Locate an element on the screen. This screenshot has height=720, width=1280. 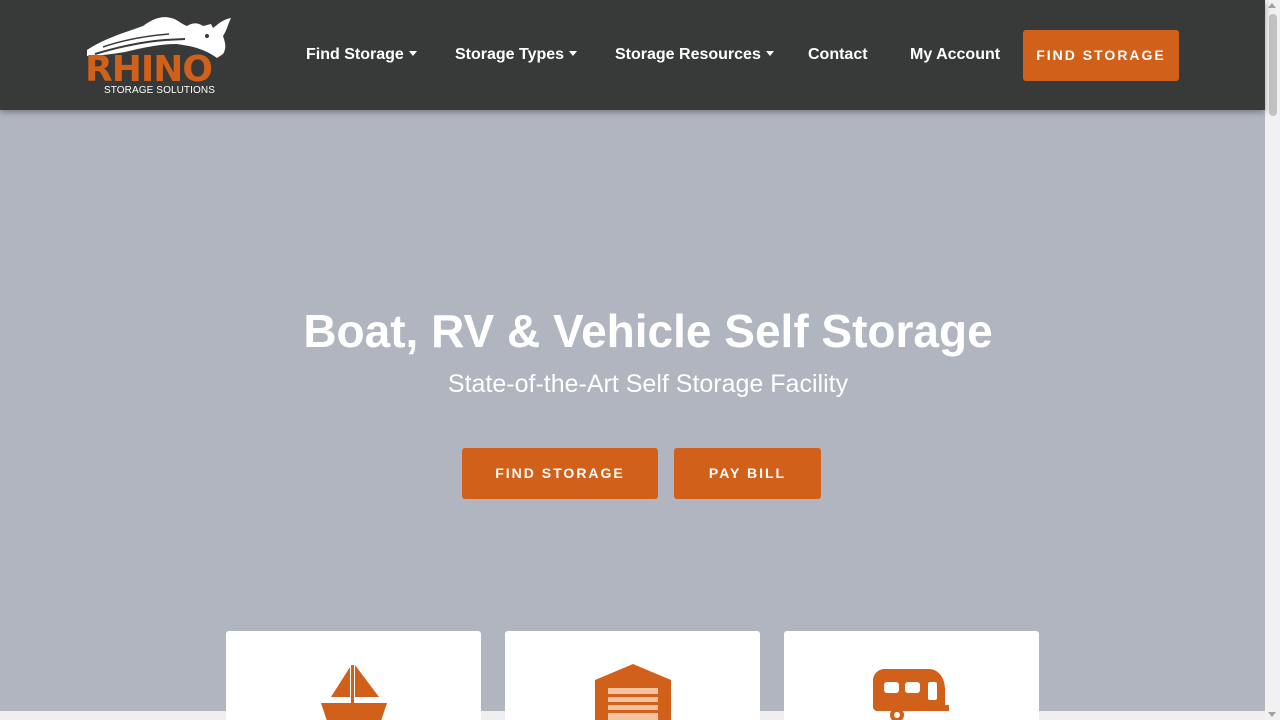
card-storage-units is located at coordinates (632, 675).